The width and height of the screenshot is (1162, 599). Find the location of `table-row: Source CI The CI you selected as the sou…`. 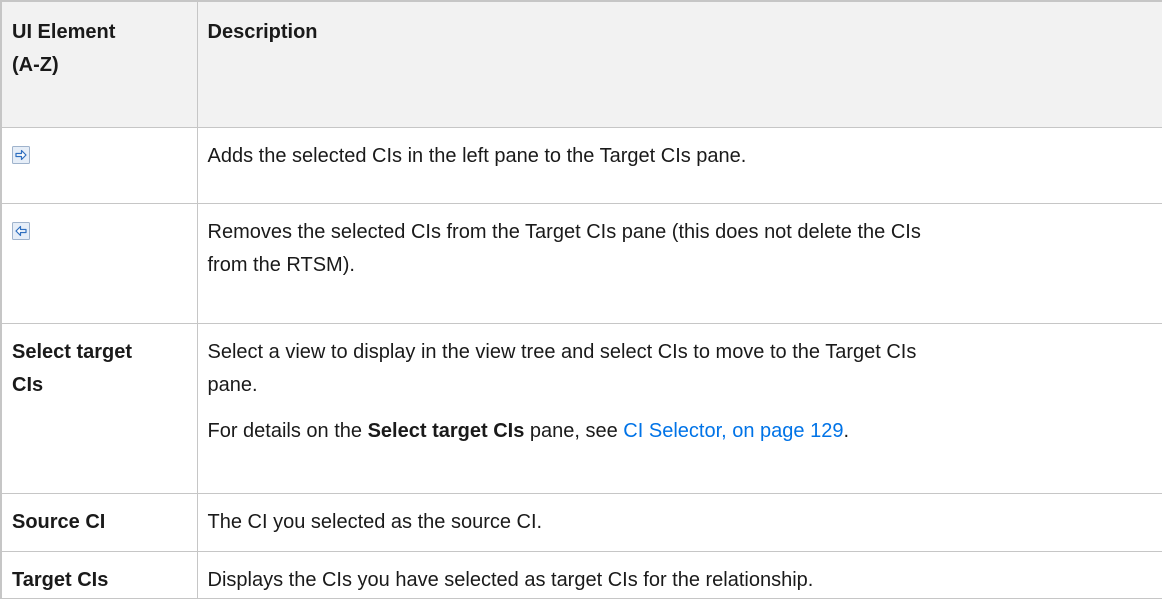

table-row: Source CI The CI you selected as the sou… is located at coordinates (581, 523).